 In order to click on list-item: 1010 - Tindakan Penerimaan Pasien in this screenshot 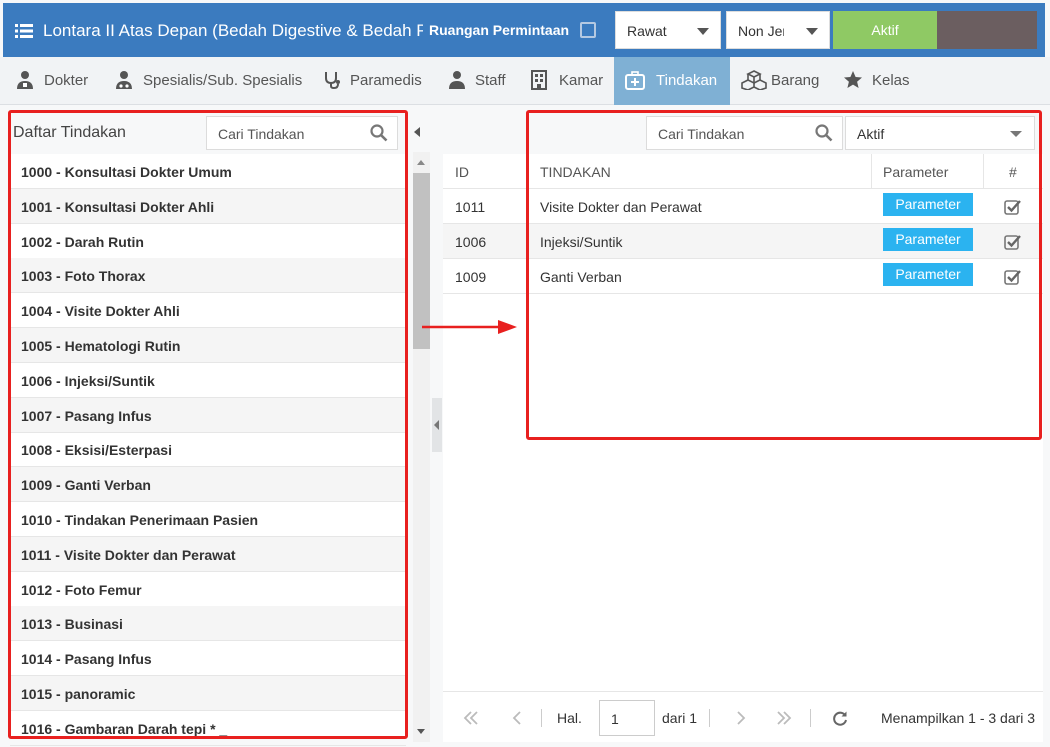, I will do `click(208, 519)`.